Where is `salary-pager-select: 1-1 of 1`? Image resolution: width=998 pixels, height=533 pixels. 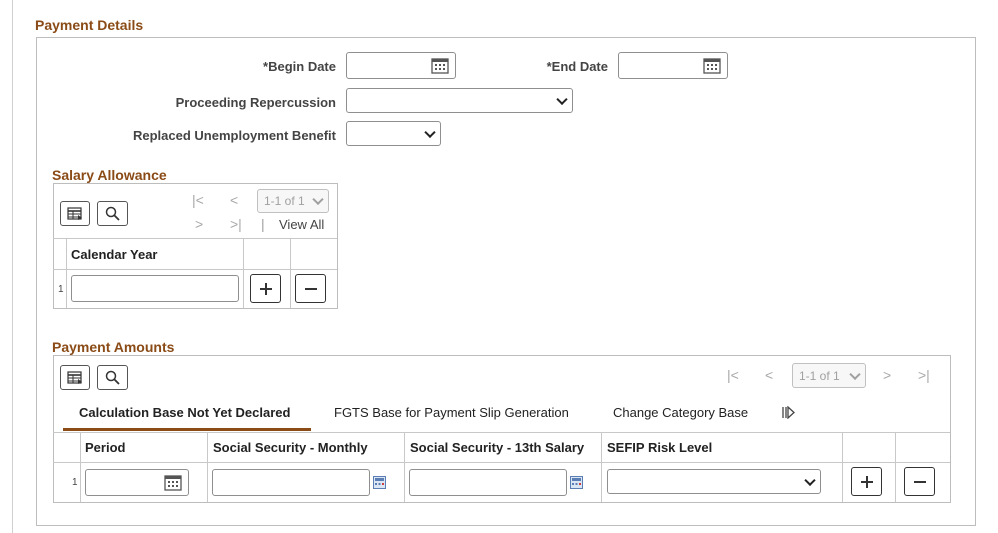
salary-pager-select: 1-1 of 1 is located at coordinates (293, 201).